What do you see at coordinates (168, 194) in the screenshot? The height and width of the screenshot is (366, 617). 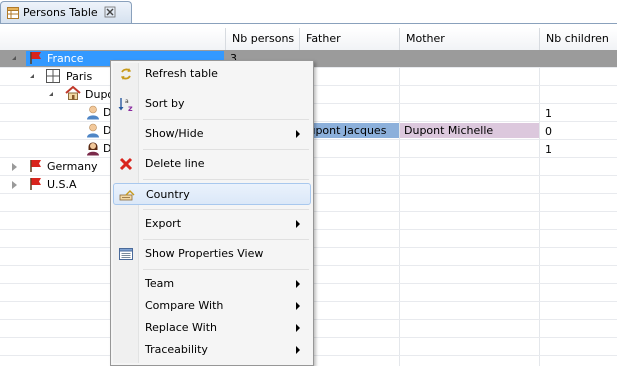 I see `menu-item-label: Country` at bounding box center [168, 194].